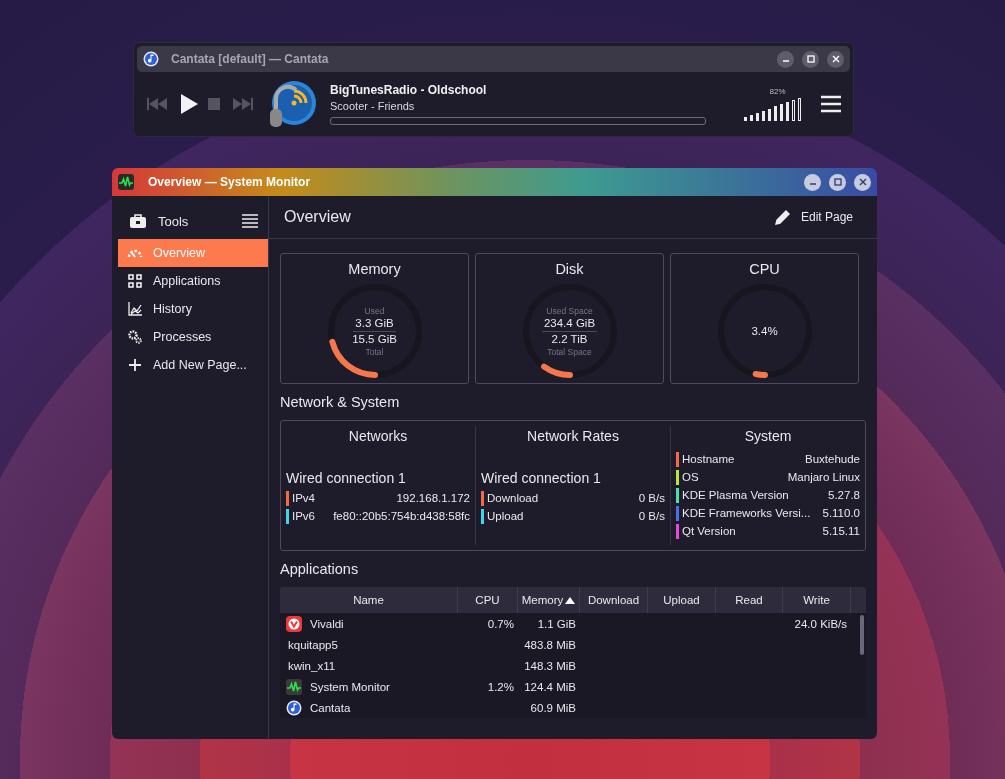 Image resolution: width=1005 pixels, height=779 pixels. Describe the element at coordinates (409, 90) in the screenshot. I see `station-title: BigTunesRadio - Oldschool` at that location.